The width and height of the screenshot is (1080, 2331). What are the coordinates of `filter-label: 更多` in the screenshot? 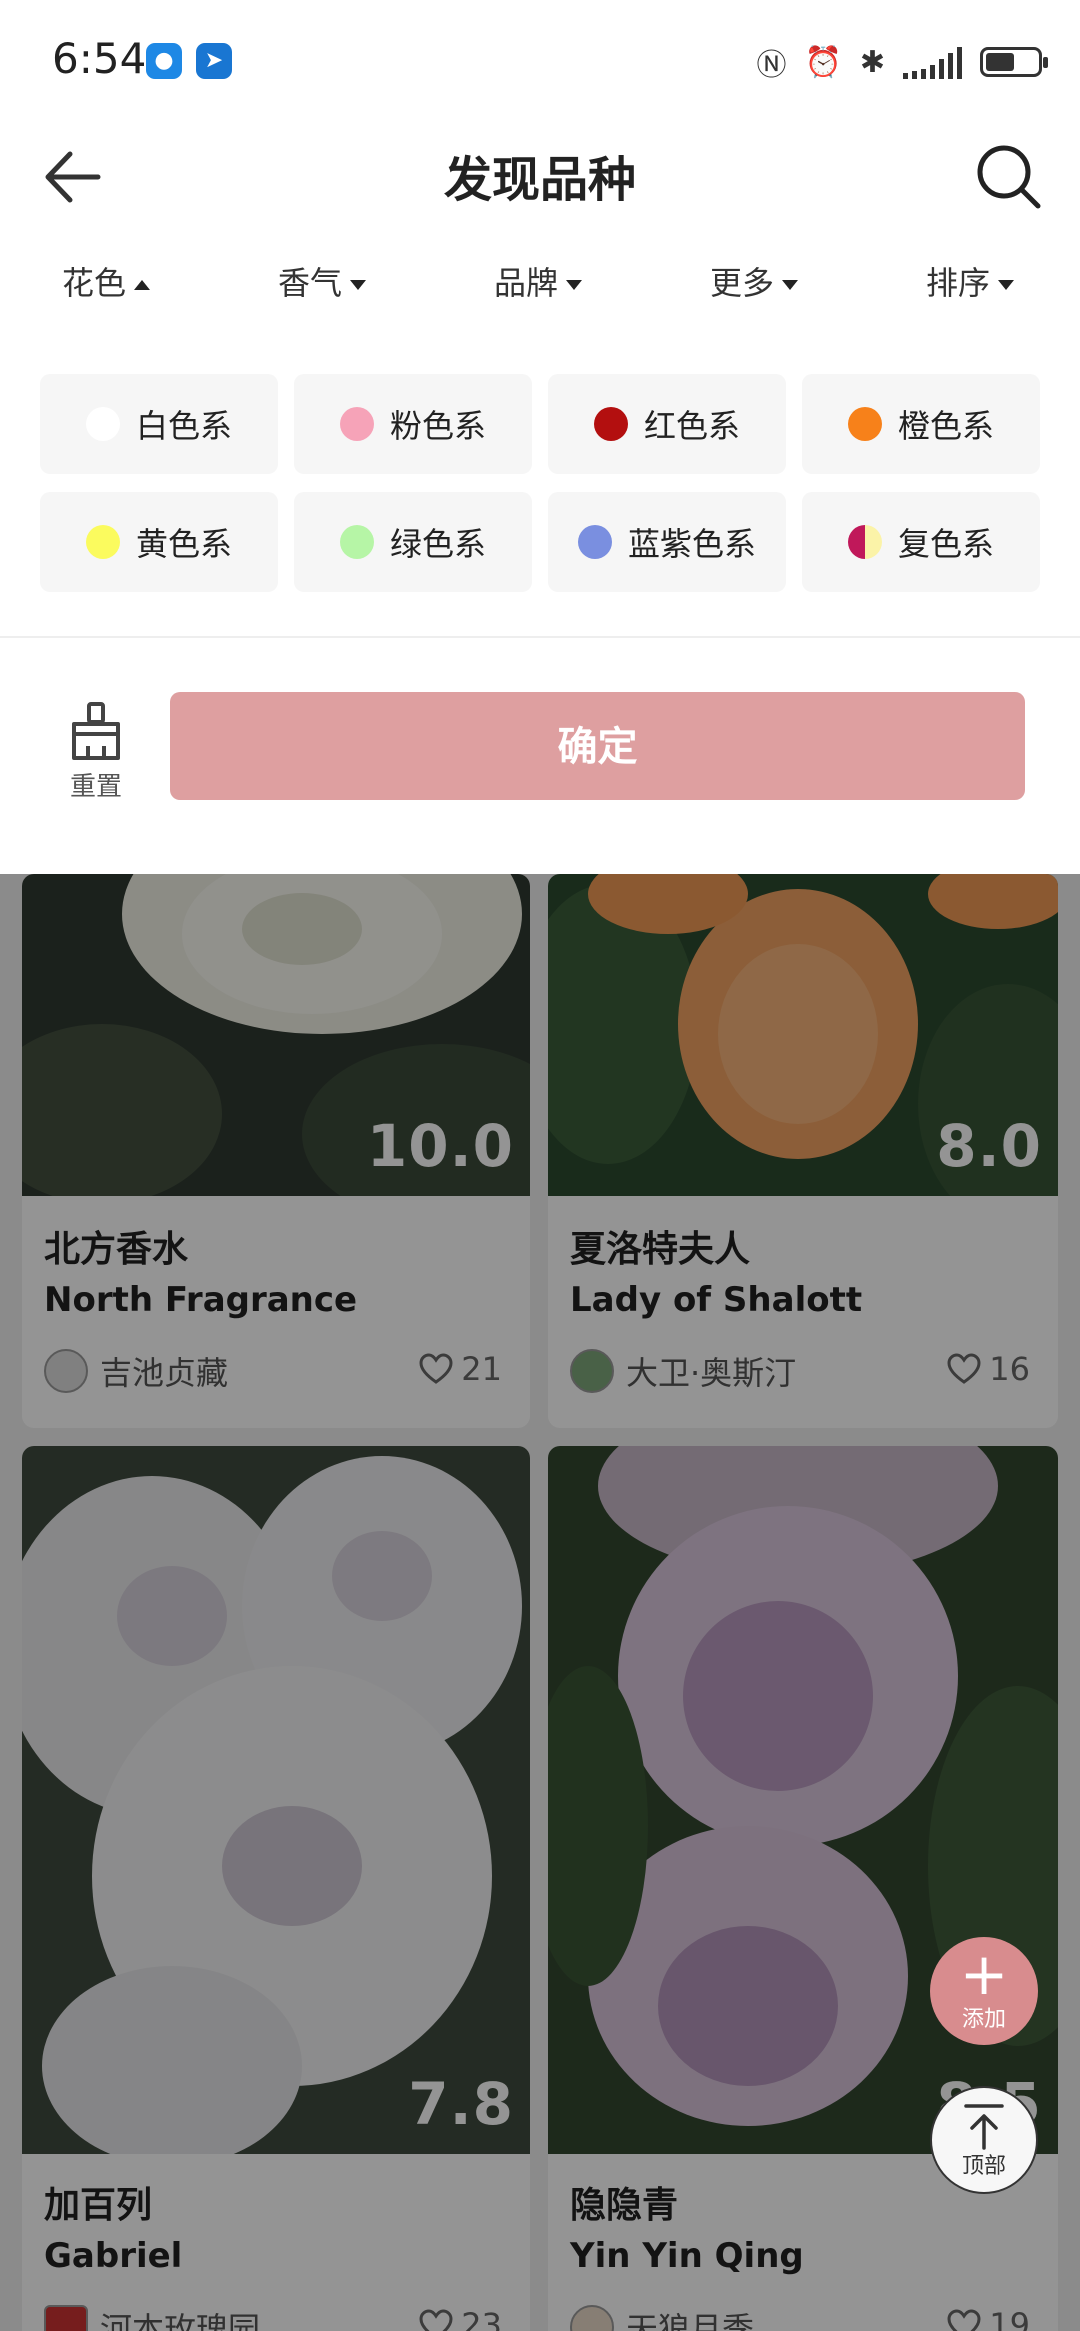 It's located at (742, 283).